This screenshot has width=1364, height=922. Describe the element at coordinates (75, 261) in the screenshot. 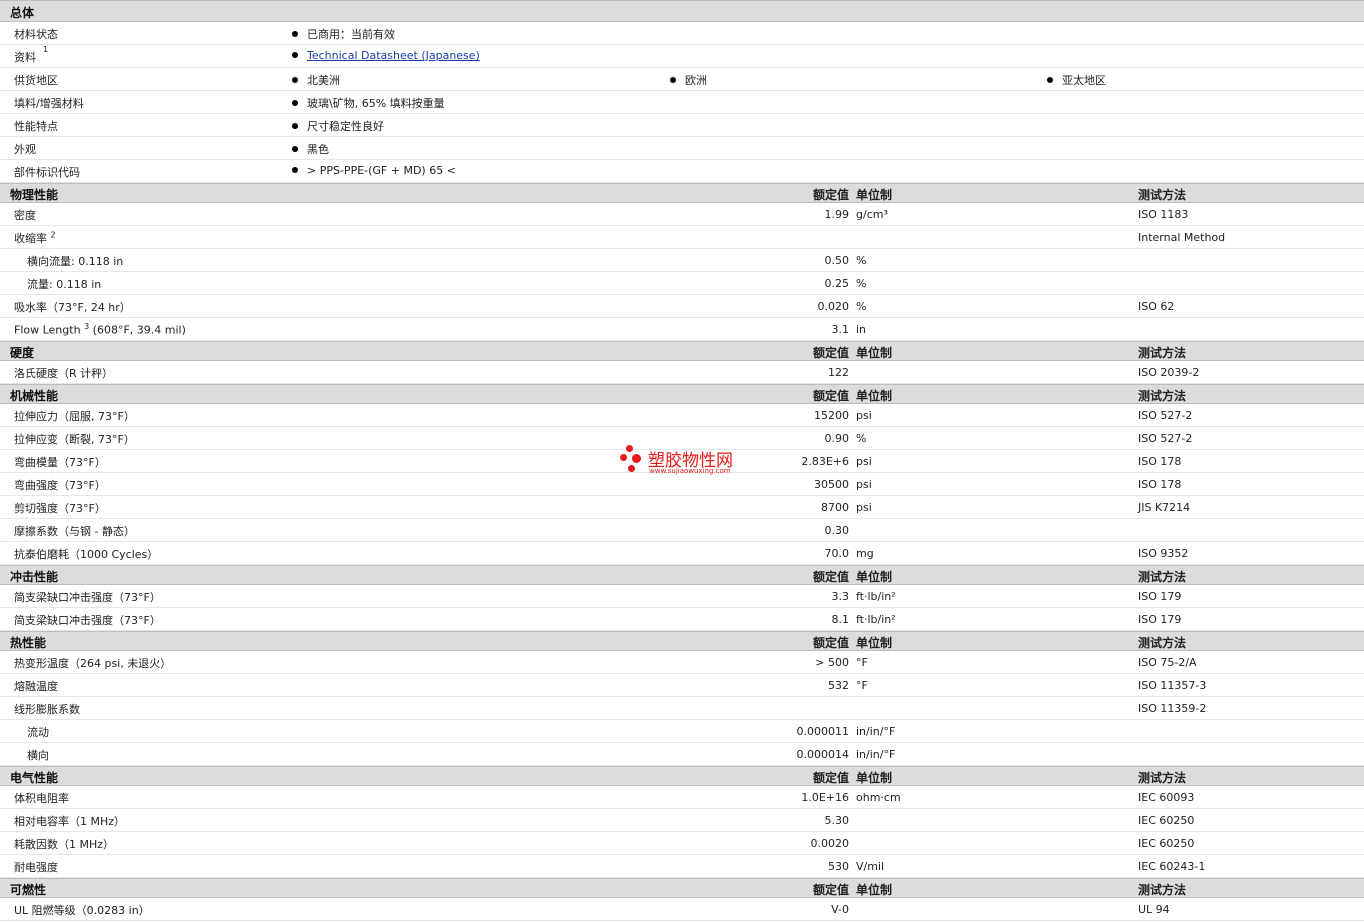

I see `property-label: 横向流量: 0.118 in` at that location.